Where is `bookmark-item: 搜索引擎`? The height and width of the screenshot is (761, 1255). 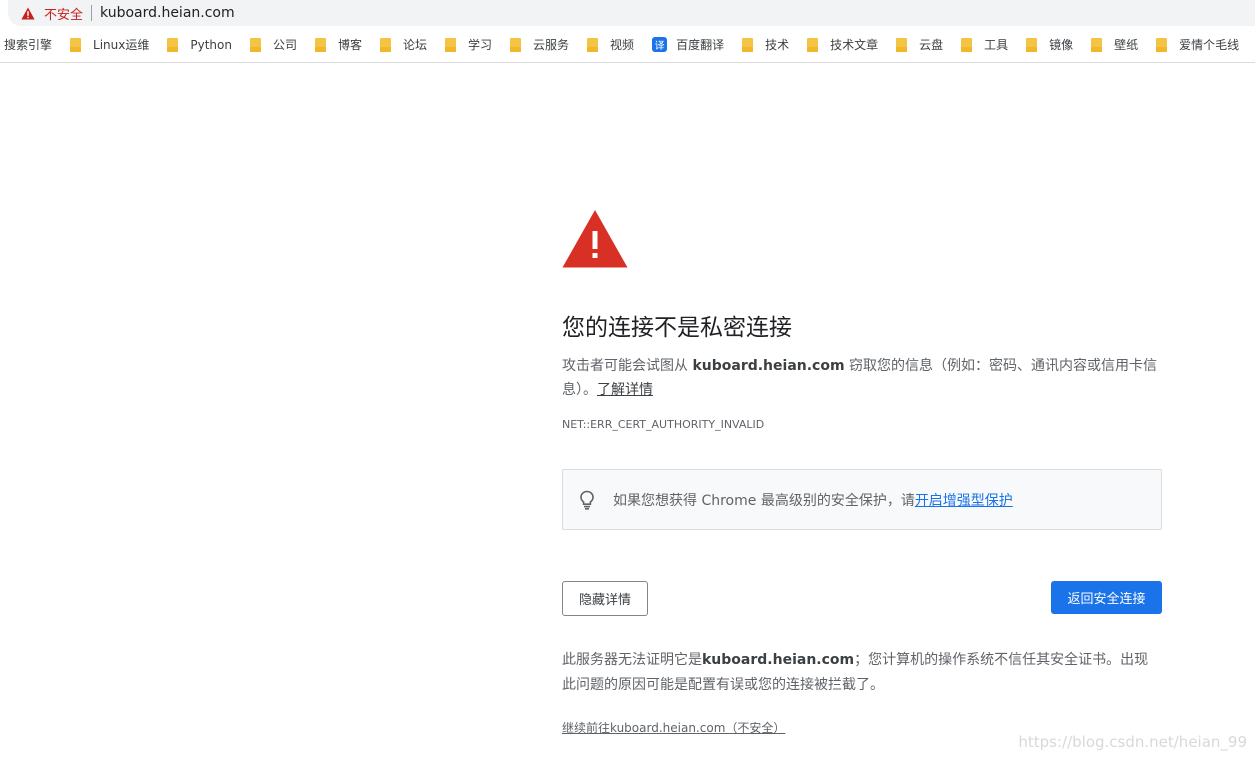
bookmark-item: 搜索引擎 is located at coordinates (33, 45).